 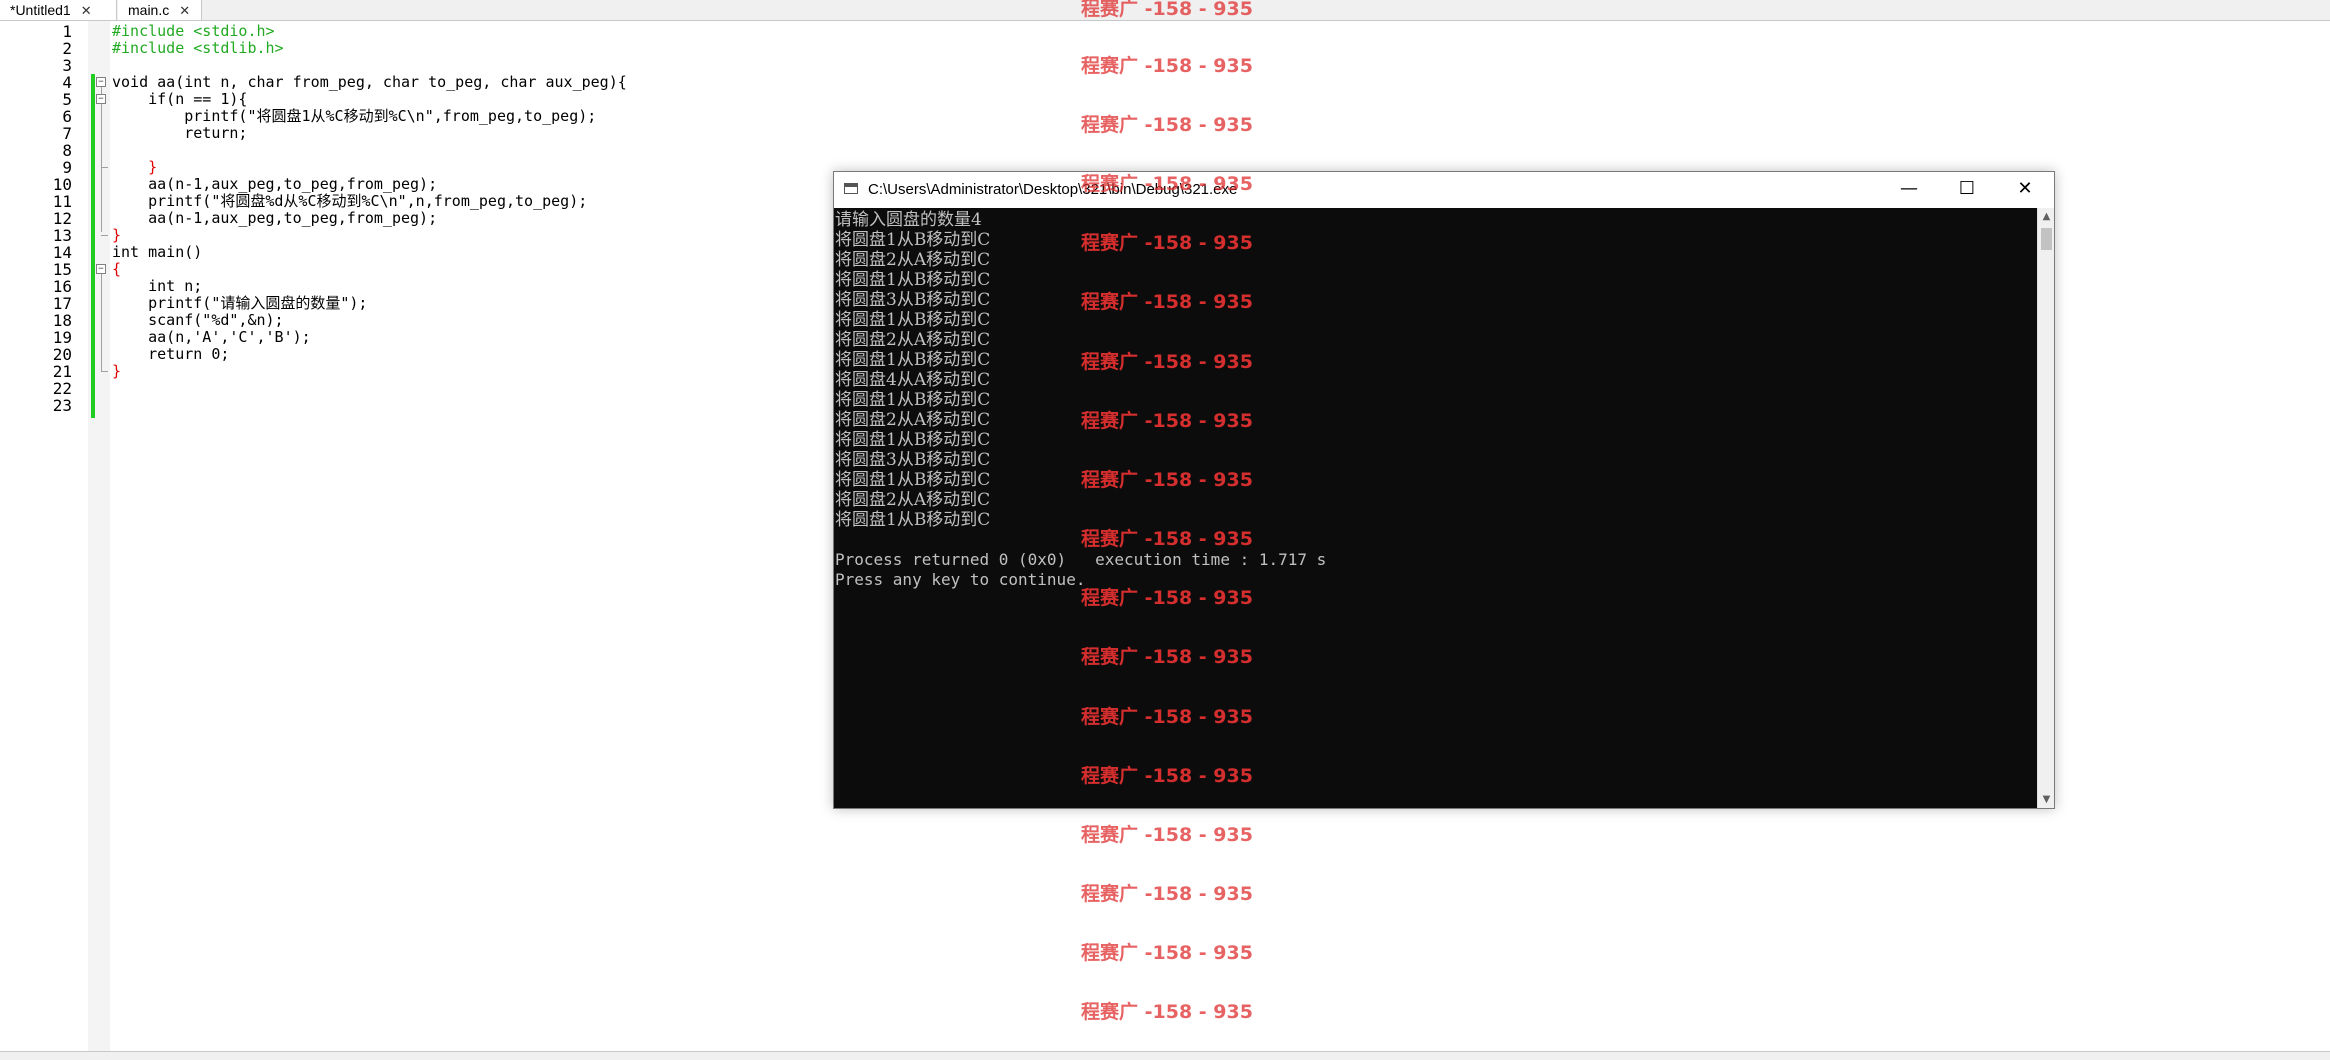 I want to click on line-number: 5, so click(x=67, y=99).